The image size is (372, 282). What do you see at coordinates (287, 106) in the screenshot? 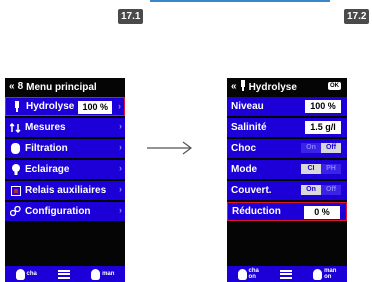
I see `param-niveau: Niveau 100 %` at bounding box center [287, 106].